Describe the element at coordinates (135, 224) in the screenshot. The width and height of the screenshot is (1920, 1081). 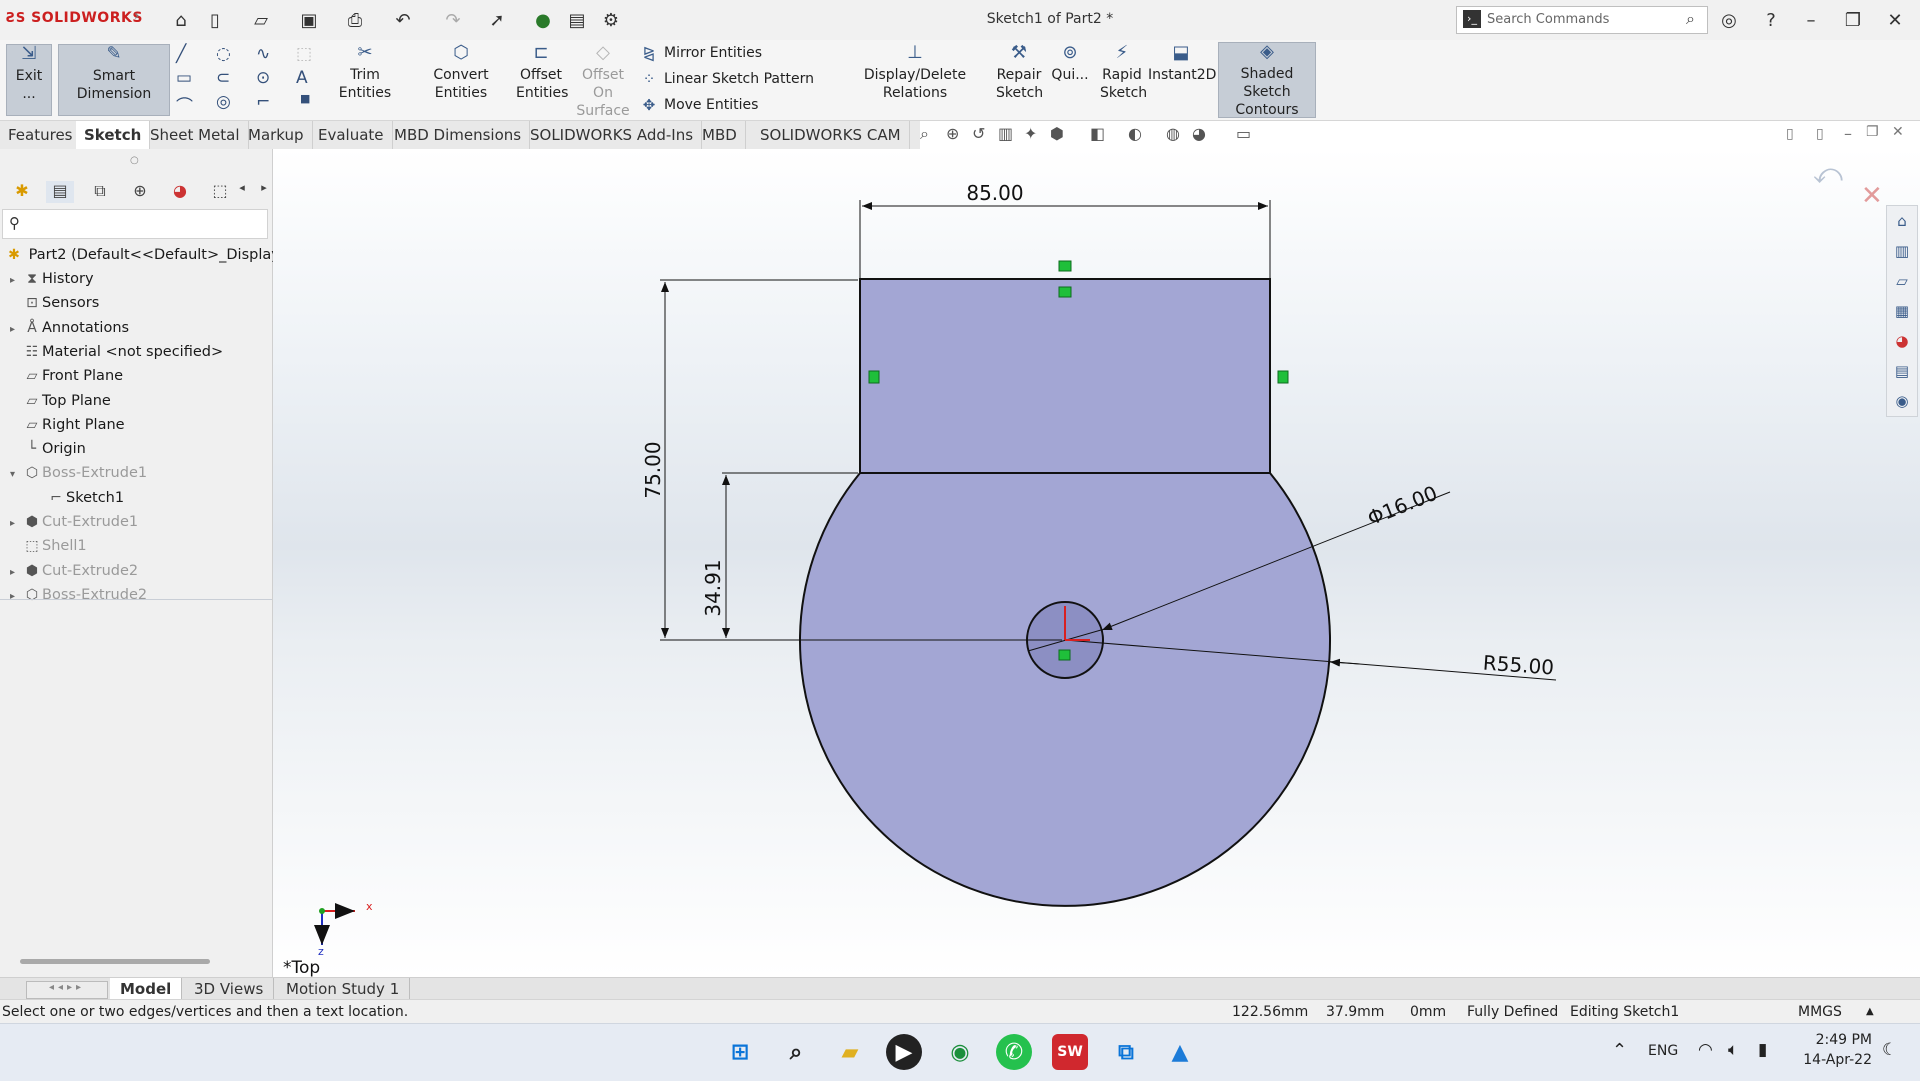
I see `tree-filter-input: ⚲` at that location.